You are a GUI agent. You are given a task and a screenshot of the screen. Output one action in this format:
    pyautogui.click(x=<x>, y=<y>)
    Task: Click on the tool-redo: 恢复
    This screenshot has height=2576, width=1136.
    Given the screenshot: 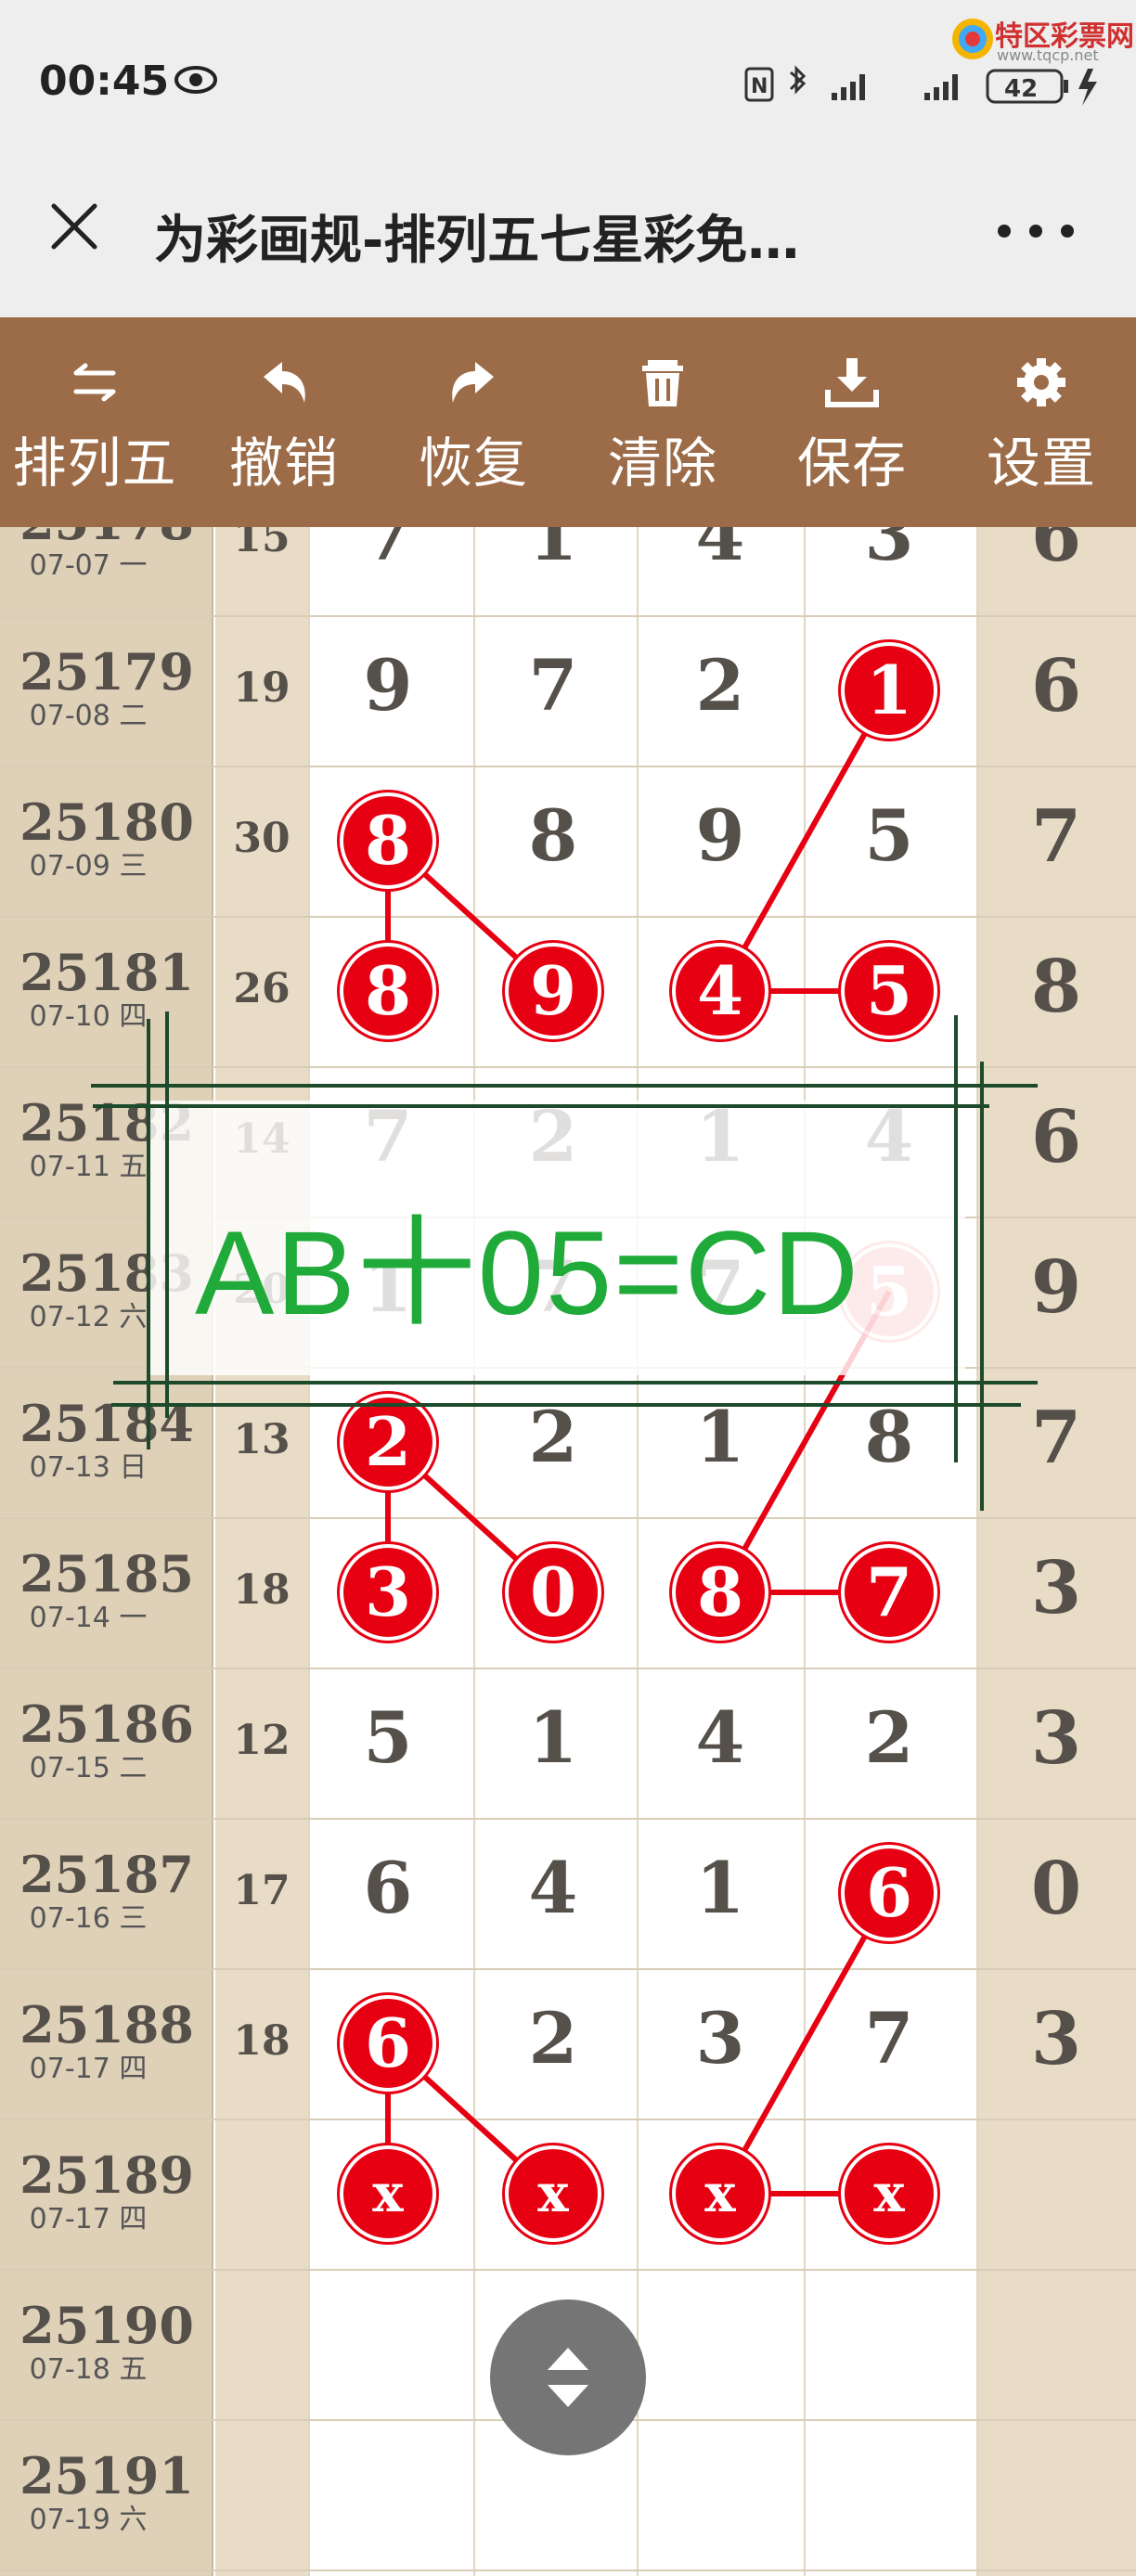 What is the action you would take?
    pyautogui.click(x=473, y=422)
    